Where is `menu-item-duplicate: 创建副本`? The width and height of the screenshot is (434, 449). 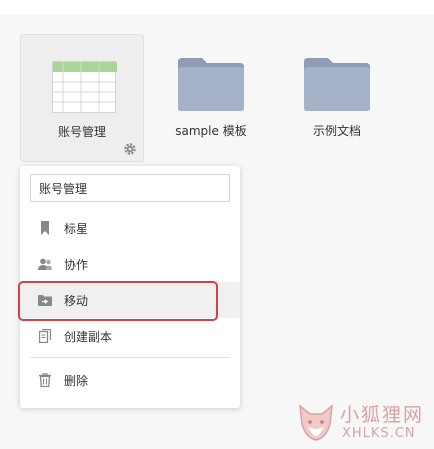 menu-item-duplicate: 创建副本 is located at coordinates (130, 336).